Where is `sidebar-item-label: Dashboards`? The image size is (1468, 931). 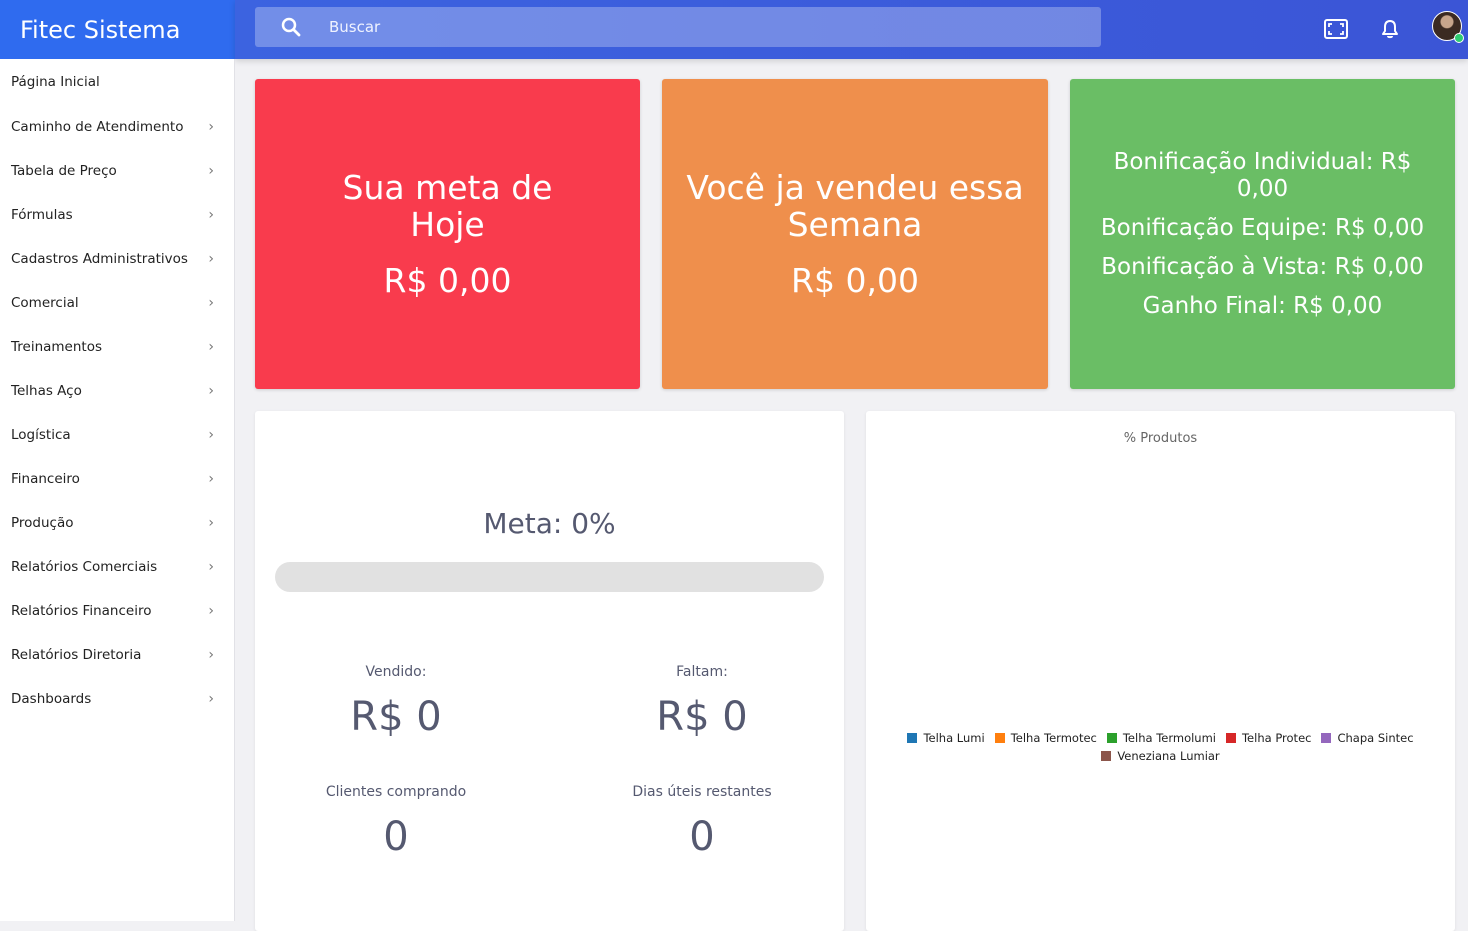 sidebar-item-label: Dashboards is located at coordinates (51, 699).